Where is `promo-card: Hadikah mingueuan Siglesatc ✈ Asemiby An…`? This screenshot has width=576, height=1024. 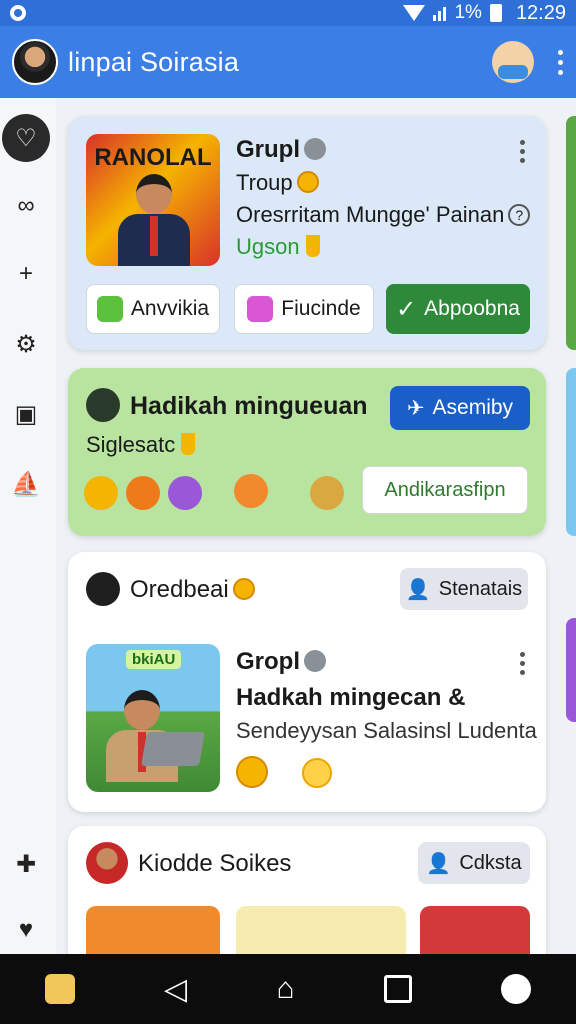 promo-card: Hadikah mingueuan Siglesatc ✈ Asemiby An… is located at coordinates (307, 452).